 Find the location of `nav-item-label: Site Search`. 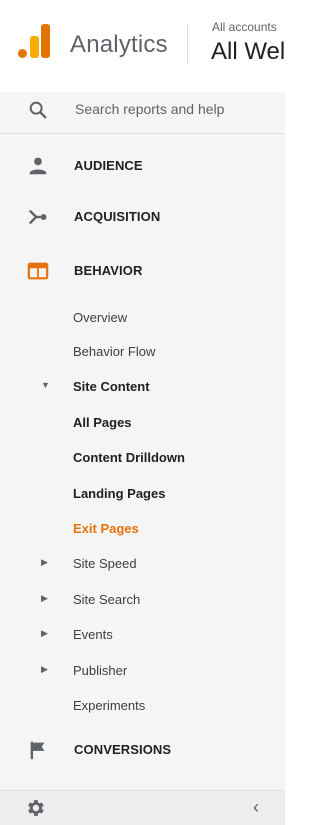

nav-item-label: Site Search is located at coordinates (107, 599).